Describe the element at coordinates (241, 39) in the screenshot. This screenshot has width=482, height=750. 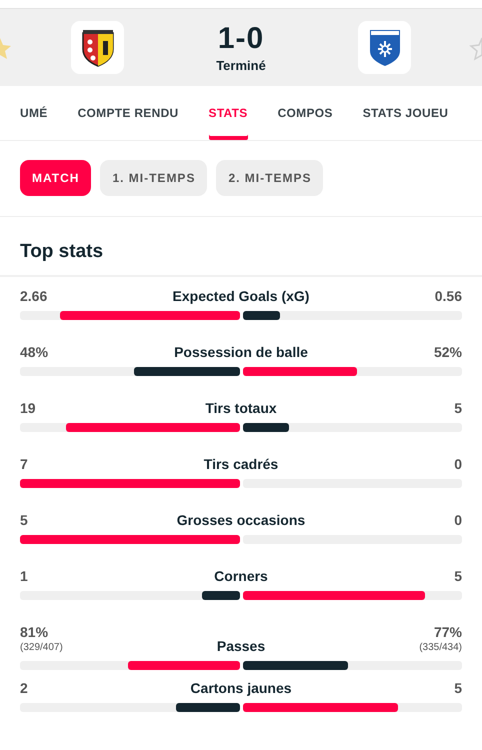
I see `match-score: 1-0` at that location.